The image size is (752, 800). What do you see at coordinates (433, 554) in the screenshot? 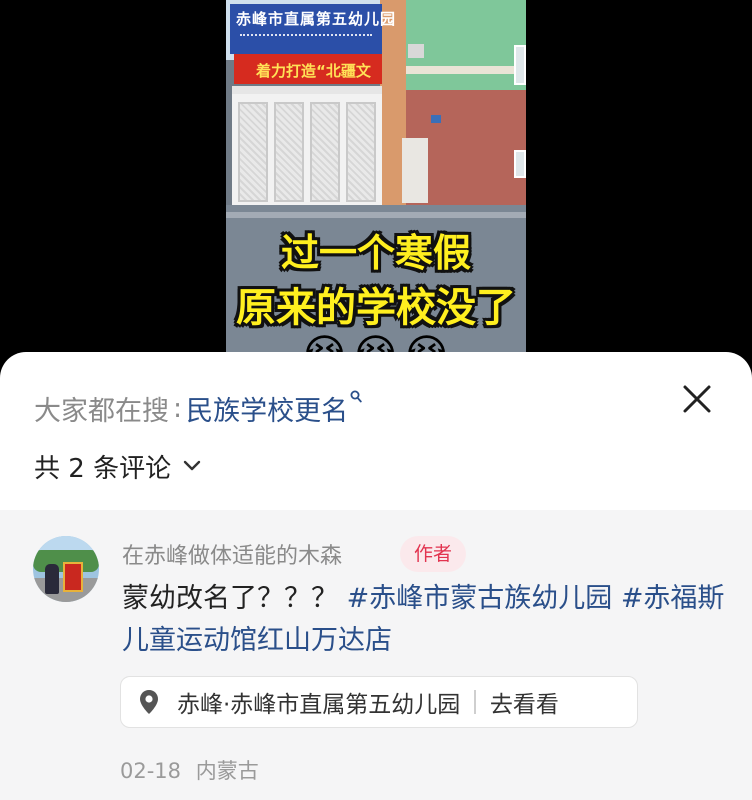
I see `author-badge: 作者` at bounding box center [433, 554].